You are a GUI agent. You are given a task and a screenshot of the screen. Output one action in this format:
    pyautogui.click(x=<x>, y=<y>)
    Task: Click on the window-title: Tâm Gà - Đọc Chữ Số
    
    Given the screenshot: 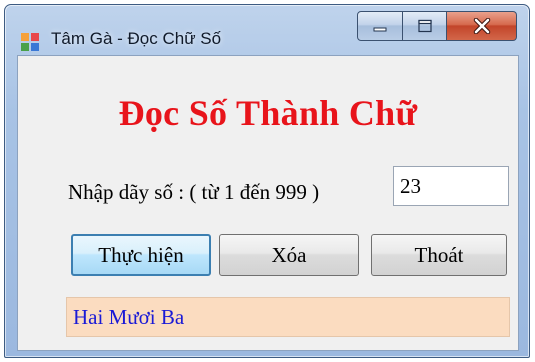 What is the action you would take?
    pyautogui.click(x=136, y=38)
    